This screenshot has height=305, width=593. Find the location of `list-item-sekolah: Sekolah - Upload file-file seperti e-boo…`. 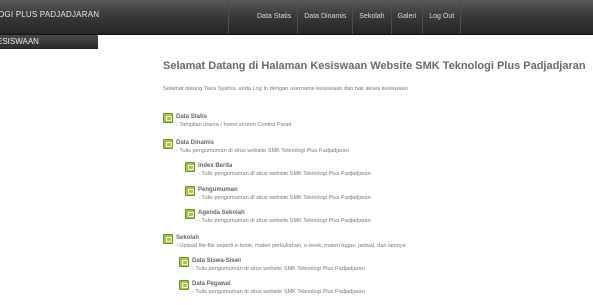

list-item-sekolah: Sekolah - Upload file-file seperti e-boo… is located at coordinates (284, 242).